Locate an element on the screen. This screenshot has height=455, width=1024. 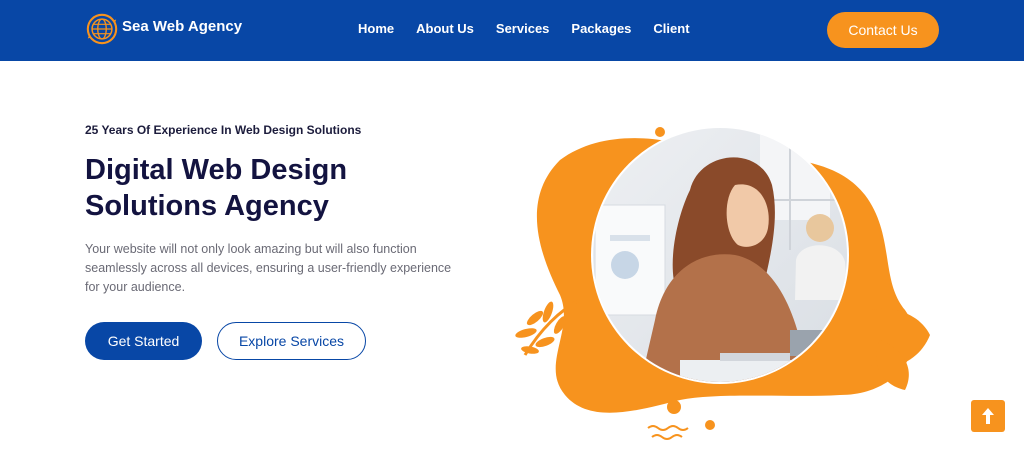
nav-client: Client is located at coordinates (671, 28).